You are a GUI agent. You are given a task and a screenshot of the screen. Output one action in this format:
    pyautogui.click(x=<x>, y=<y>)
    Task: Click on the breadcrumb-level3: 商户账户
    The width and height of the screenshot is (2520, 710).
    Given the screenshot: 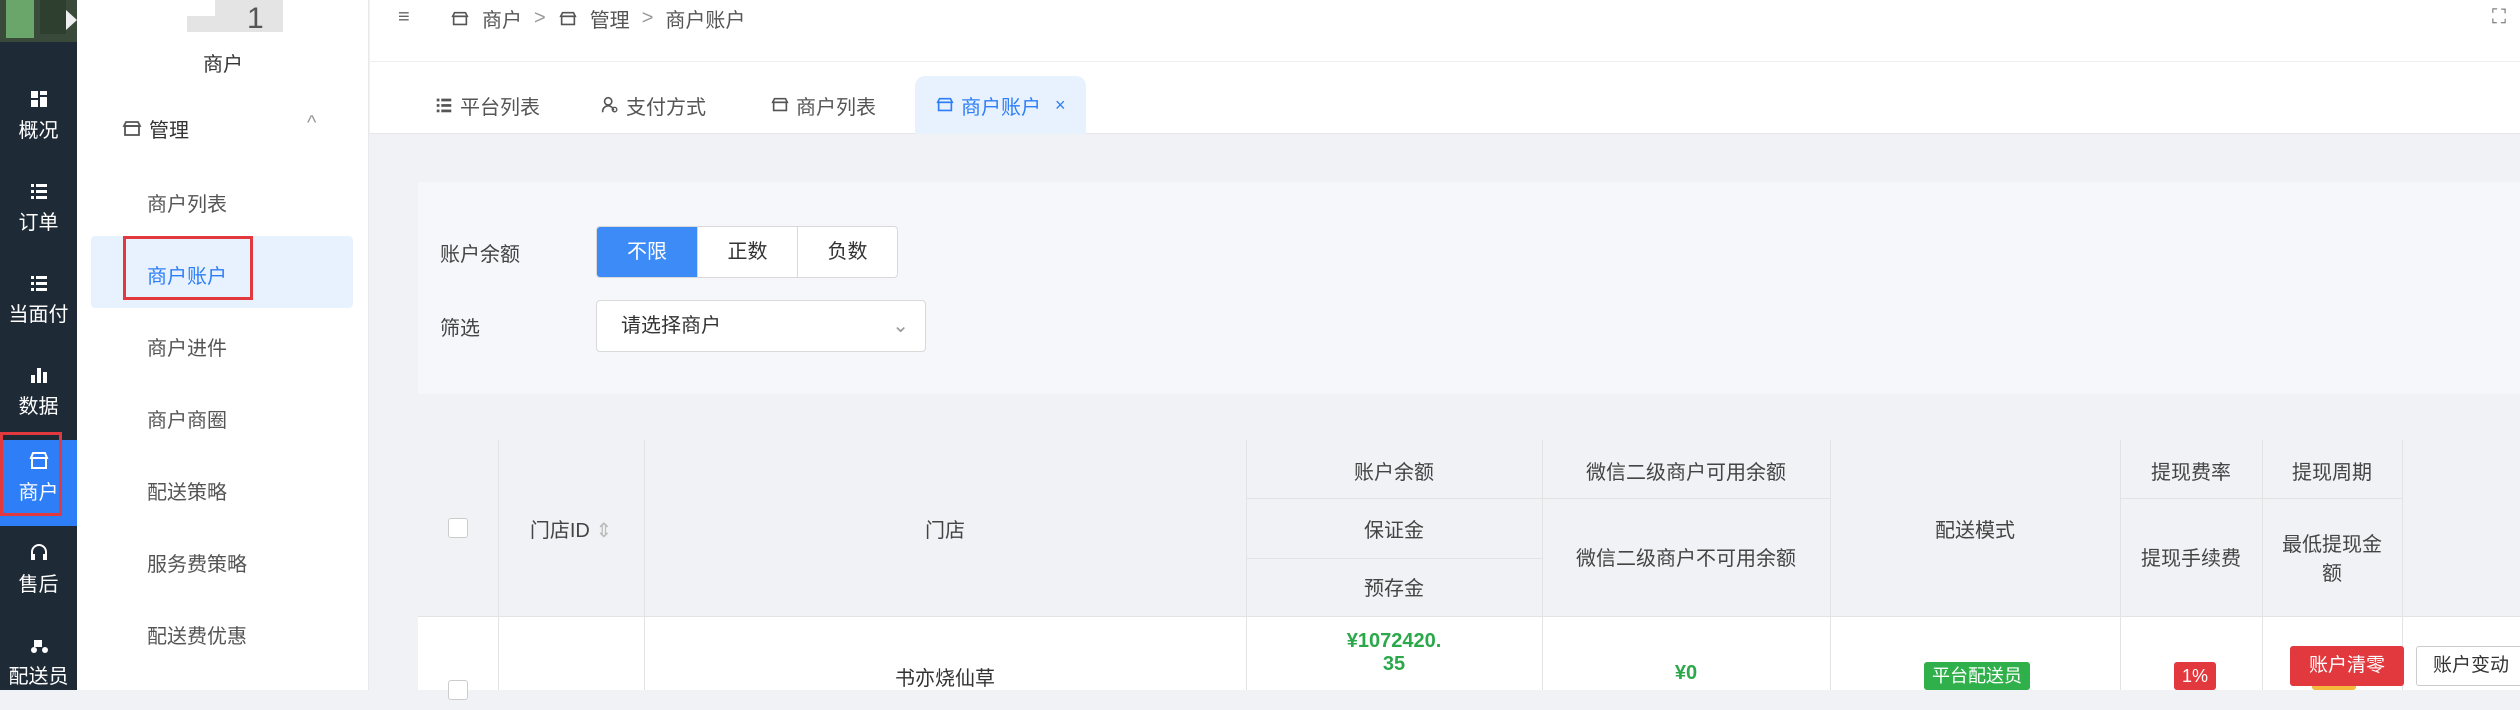 What is the action you would take?
    pyautogui.click(x=705, y=21)
    